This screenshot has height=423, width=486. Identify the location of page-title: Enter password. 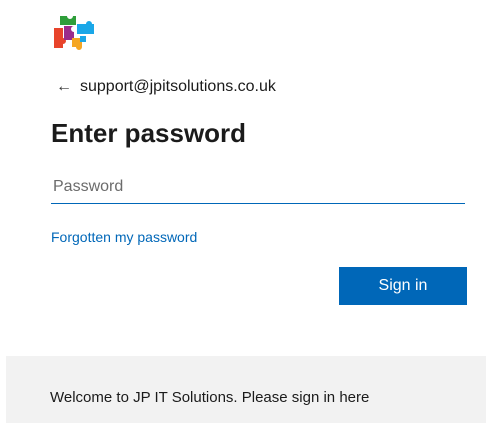
(149, 133).